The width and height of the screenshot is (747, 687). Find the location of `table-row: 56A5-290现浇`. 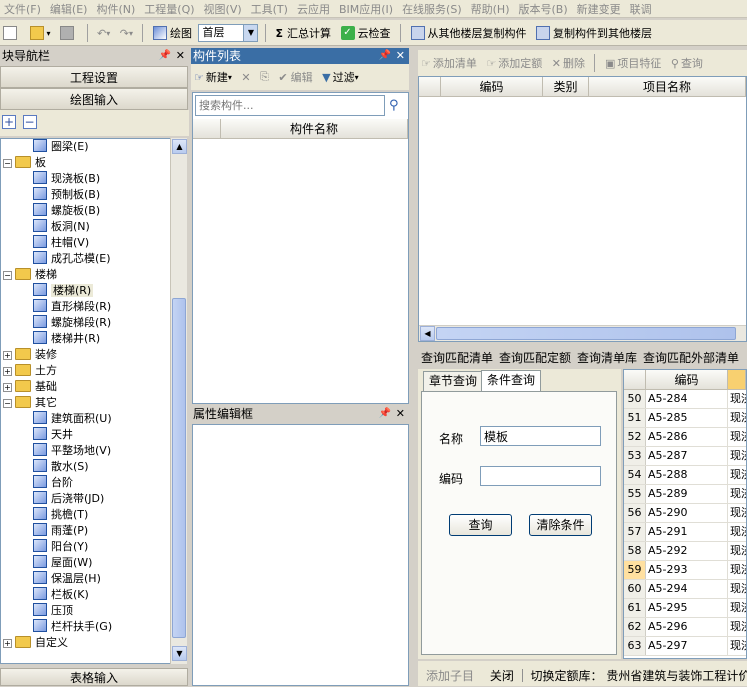

table-row: 56A5-290现浇 is located at coordinates (685, 513).